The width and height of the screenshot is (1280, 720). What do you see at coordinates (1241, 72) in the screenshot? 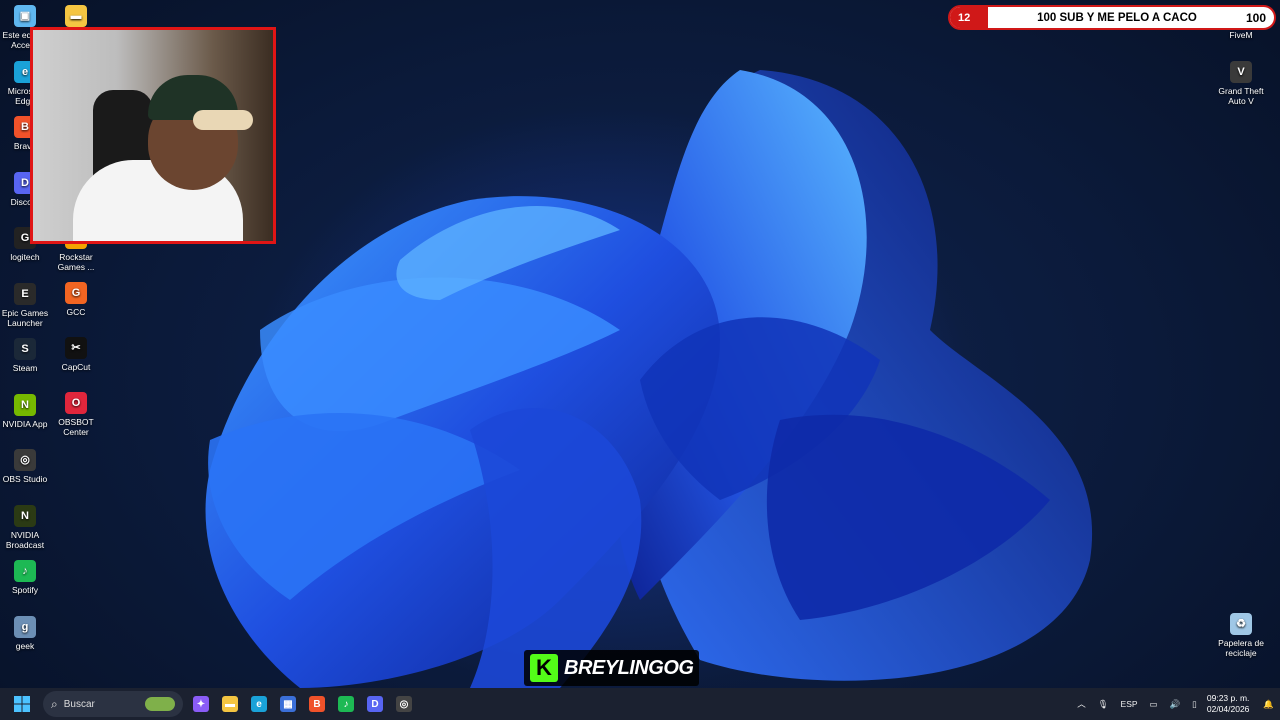
I see `gta-v-icon: V` at bounding box center [1241, 72].